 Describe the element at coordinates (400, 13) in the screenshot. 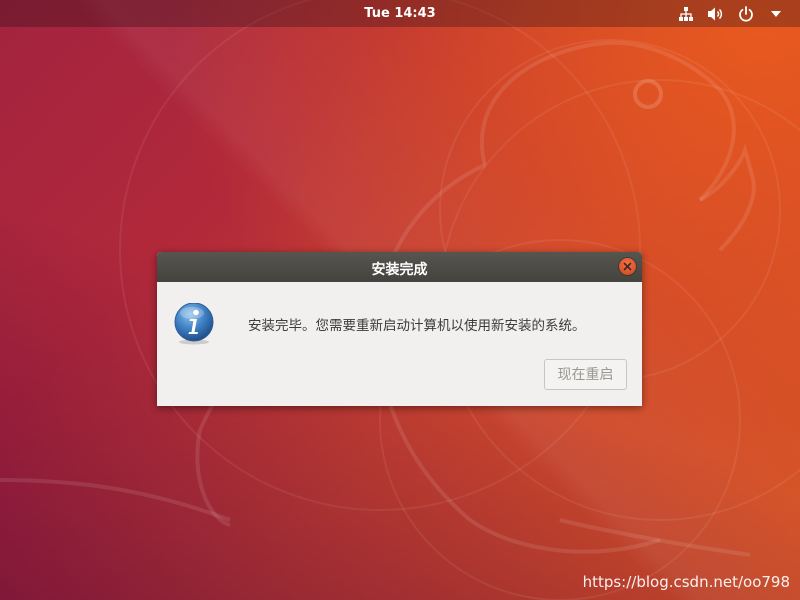

I see `top-panel: Tue 14:43` at that location.